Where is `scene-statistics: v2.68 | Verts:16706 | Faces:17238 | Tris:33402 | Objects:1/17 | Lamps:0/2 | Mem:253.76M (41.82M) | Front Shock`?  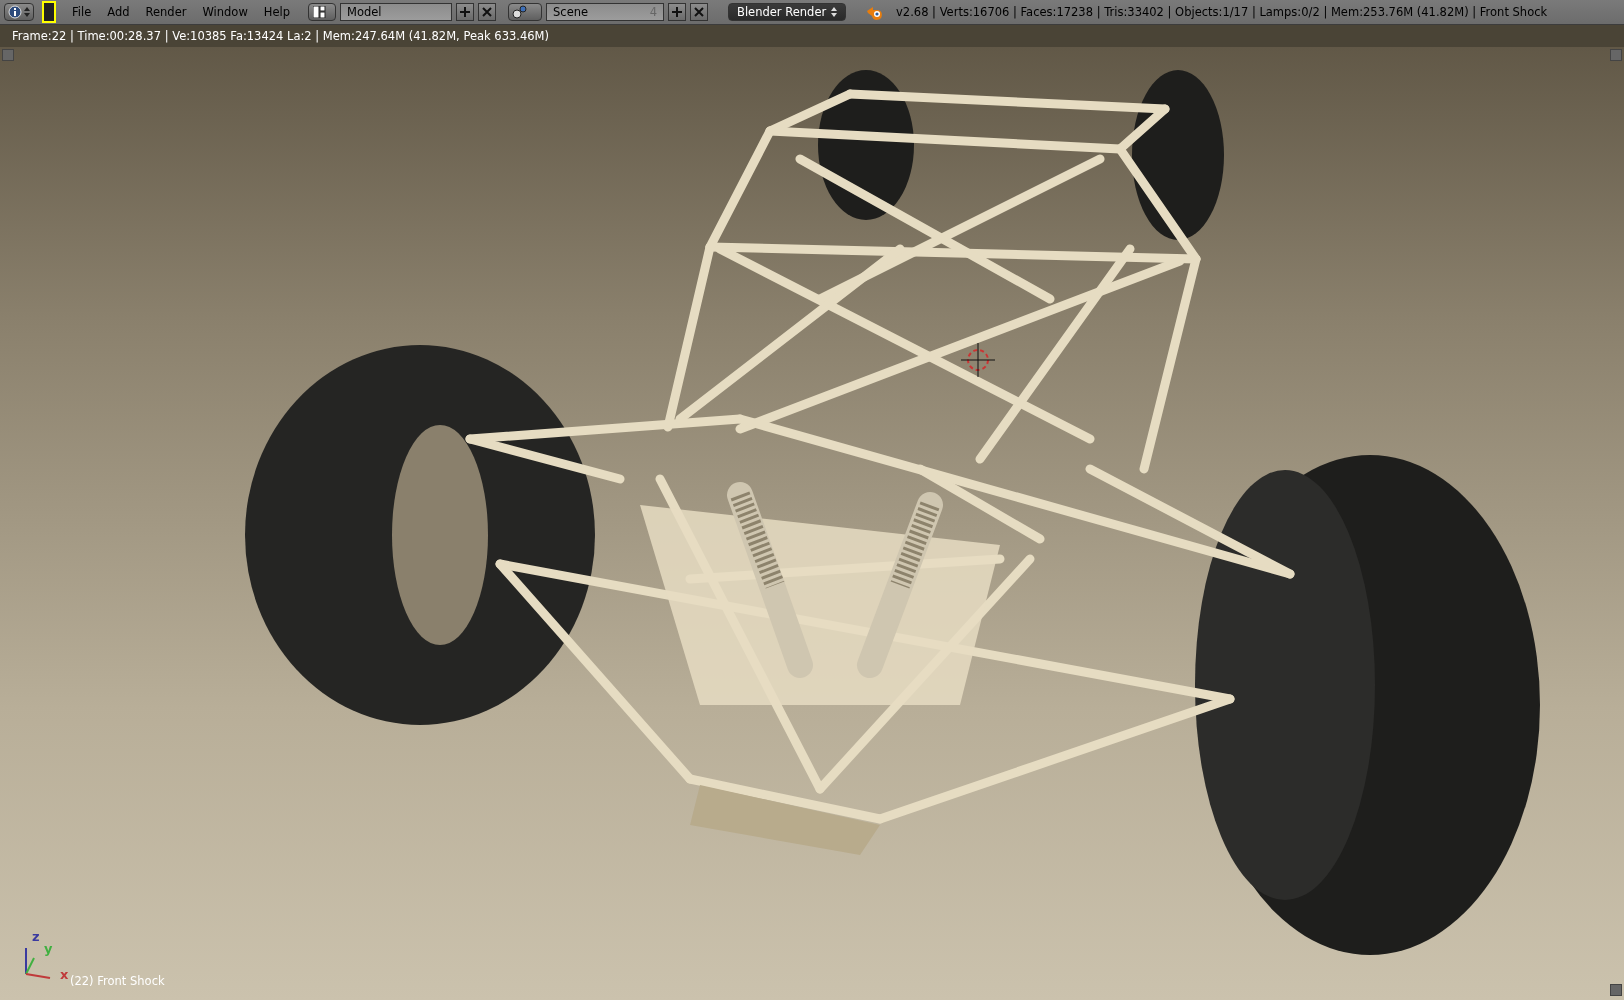
scene-statistics: v2.68 | Verts:16706 | Faces:17238 | Tris:33402 | Objects:1/17 | Lamps:0/2 | Mem:253.76M (41.82M) | Front Shock is located at coordinates (1222, 12).